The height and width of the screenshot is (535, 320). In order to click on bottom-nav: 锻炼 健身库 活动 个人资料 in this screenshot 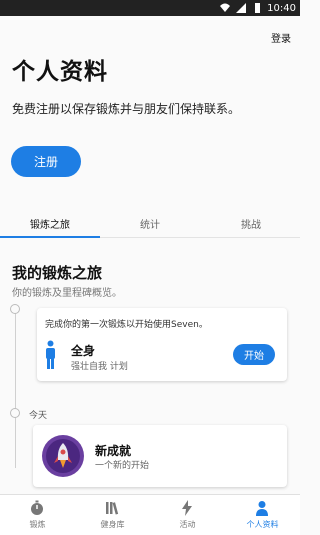, I will do `click(150, 514)`.